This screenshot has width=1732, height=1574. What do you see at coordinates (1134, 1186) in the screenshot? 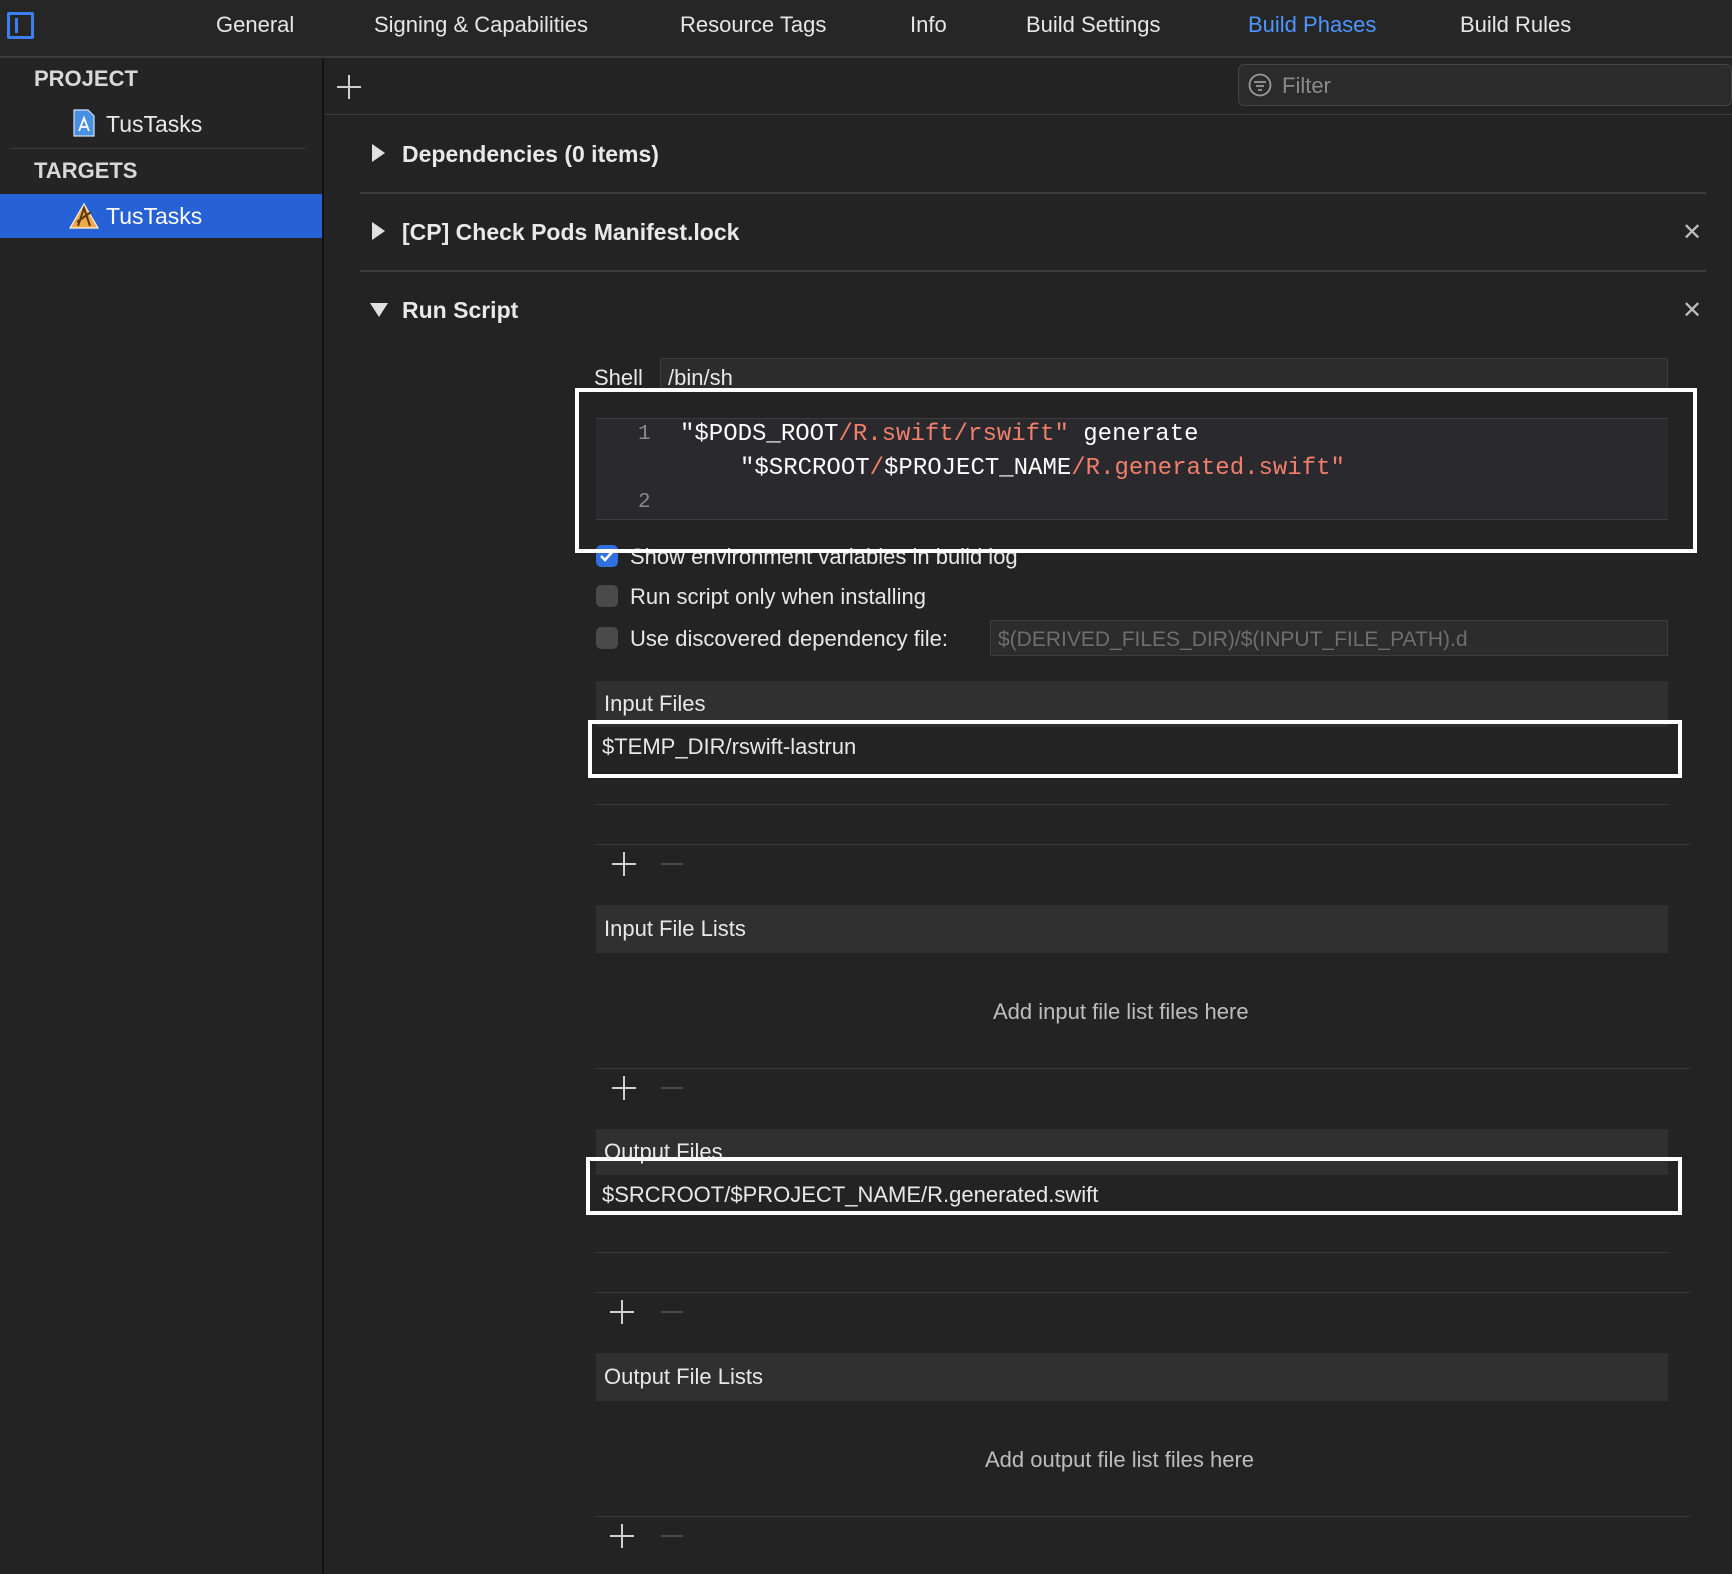
I see `highlight-box-output-file` at bounding box center [1134, 1186].